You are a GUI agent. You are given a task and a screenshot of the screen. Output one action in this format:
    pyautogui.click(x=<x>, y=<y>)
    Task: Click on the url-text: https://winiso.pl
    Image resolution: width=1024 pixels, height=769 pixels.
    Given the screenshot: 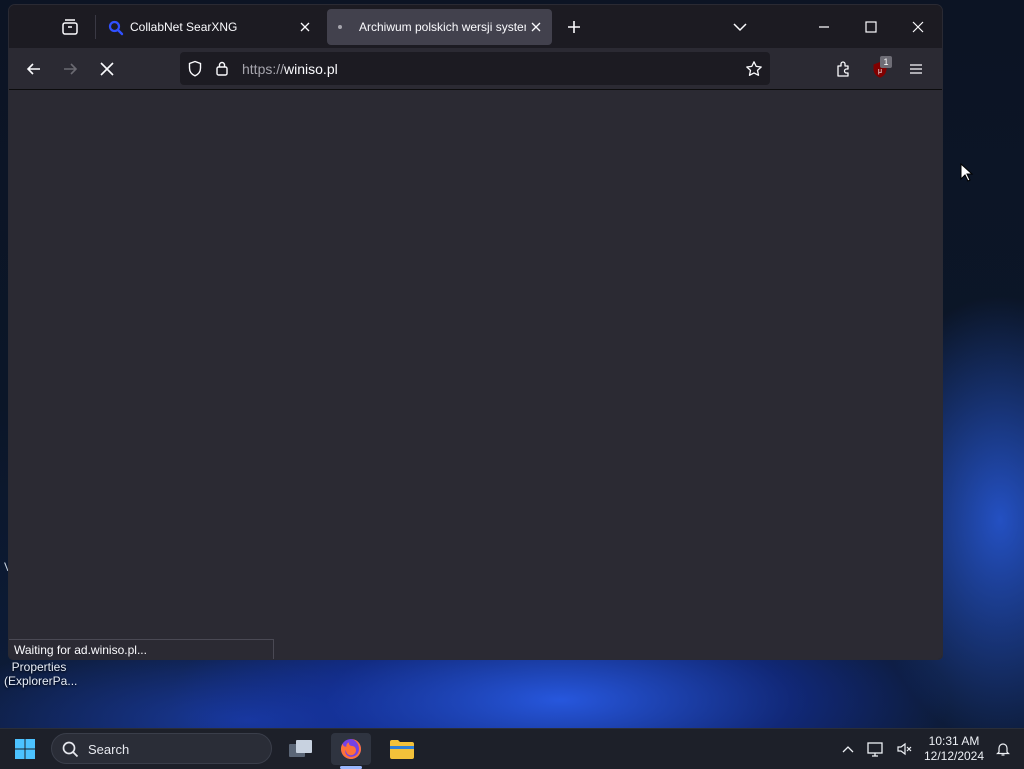 What is the action you would take?
    pyautogui.click(x=290, y=69)
    